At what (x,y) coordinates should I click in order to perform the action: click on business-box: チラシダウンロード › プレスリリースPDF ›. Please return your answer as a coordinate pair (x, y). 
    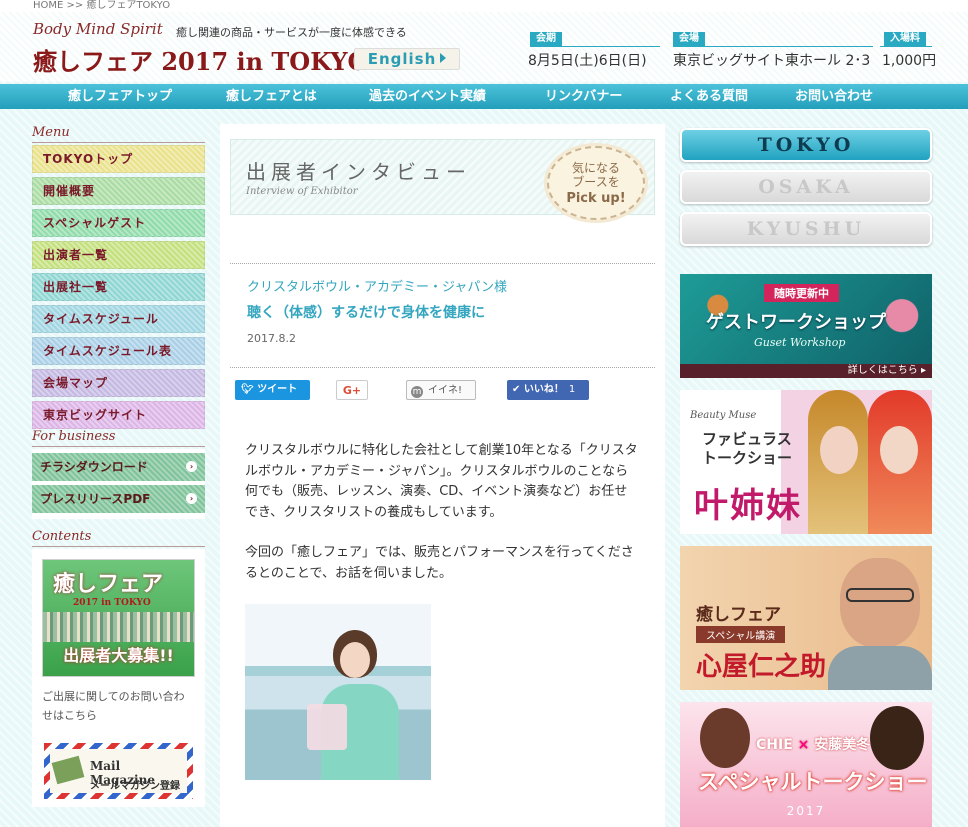
    Looking at the image, I should click on (118, 484).